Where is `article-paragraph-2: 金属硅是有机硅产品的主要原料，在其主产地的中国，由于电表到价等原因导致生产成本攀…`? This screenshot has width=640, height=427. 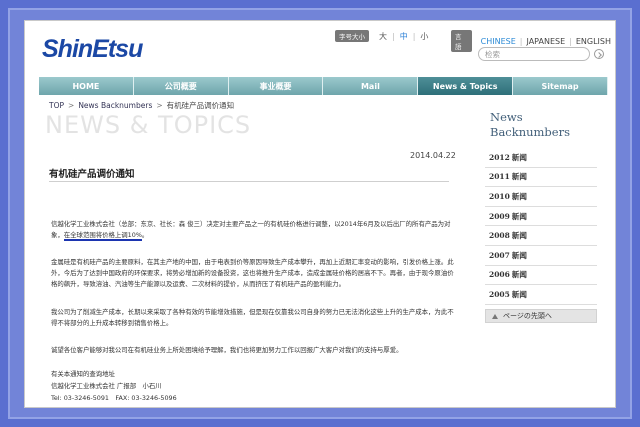 article-paragraph-2: 金属硅是有机硅产品的主要原料，在其主产地的中国，由于电表到价等原因导致生产成本攀… is located at coordinates (252, 273).